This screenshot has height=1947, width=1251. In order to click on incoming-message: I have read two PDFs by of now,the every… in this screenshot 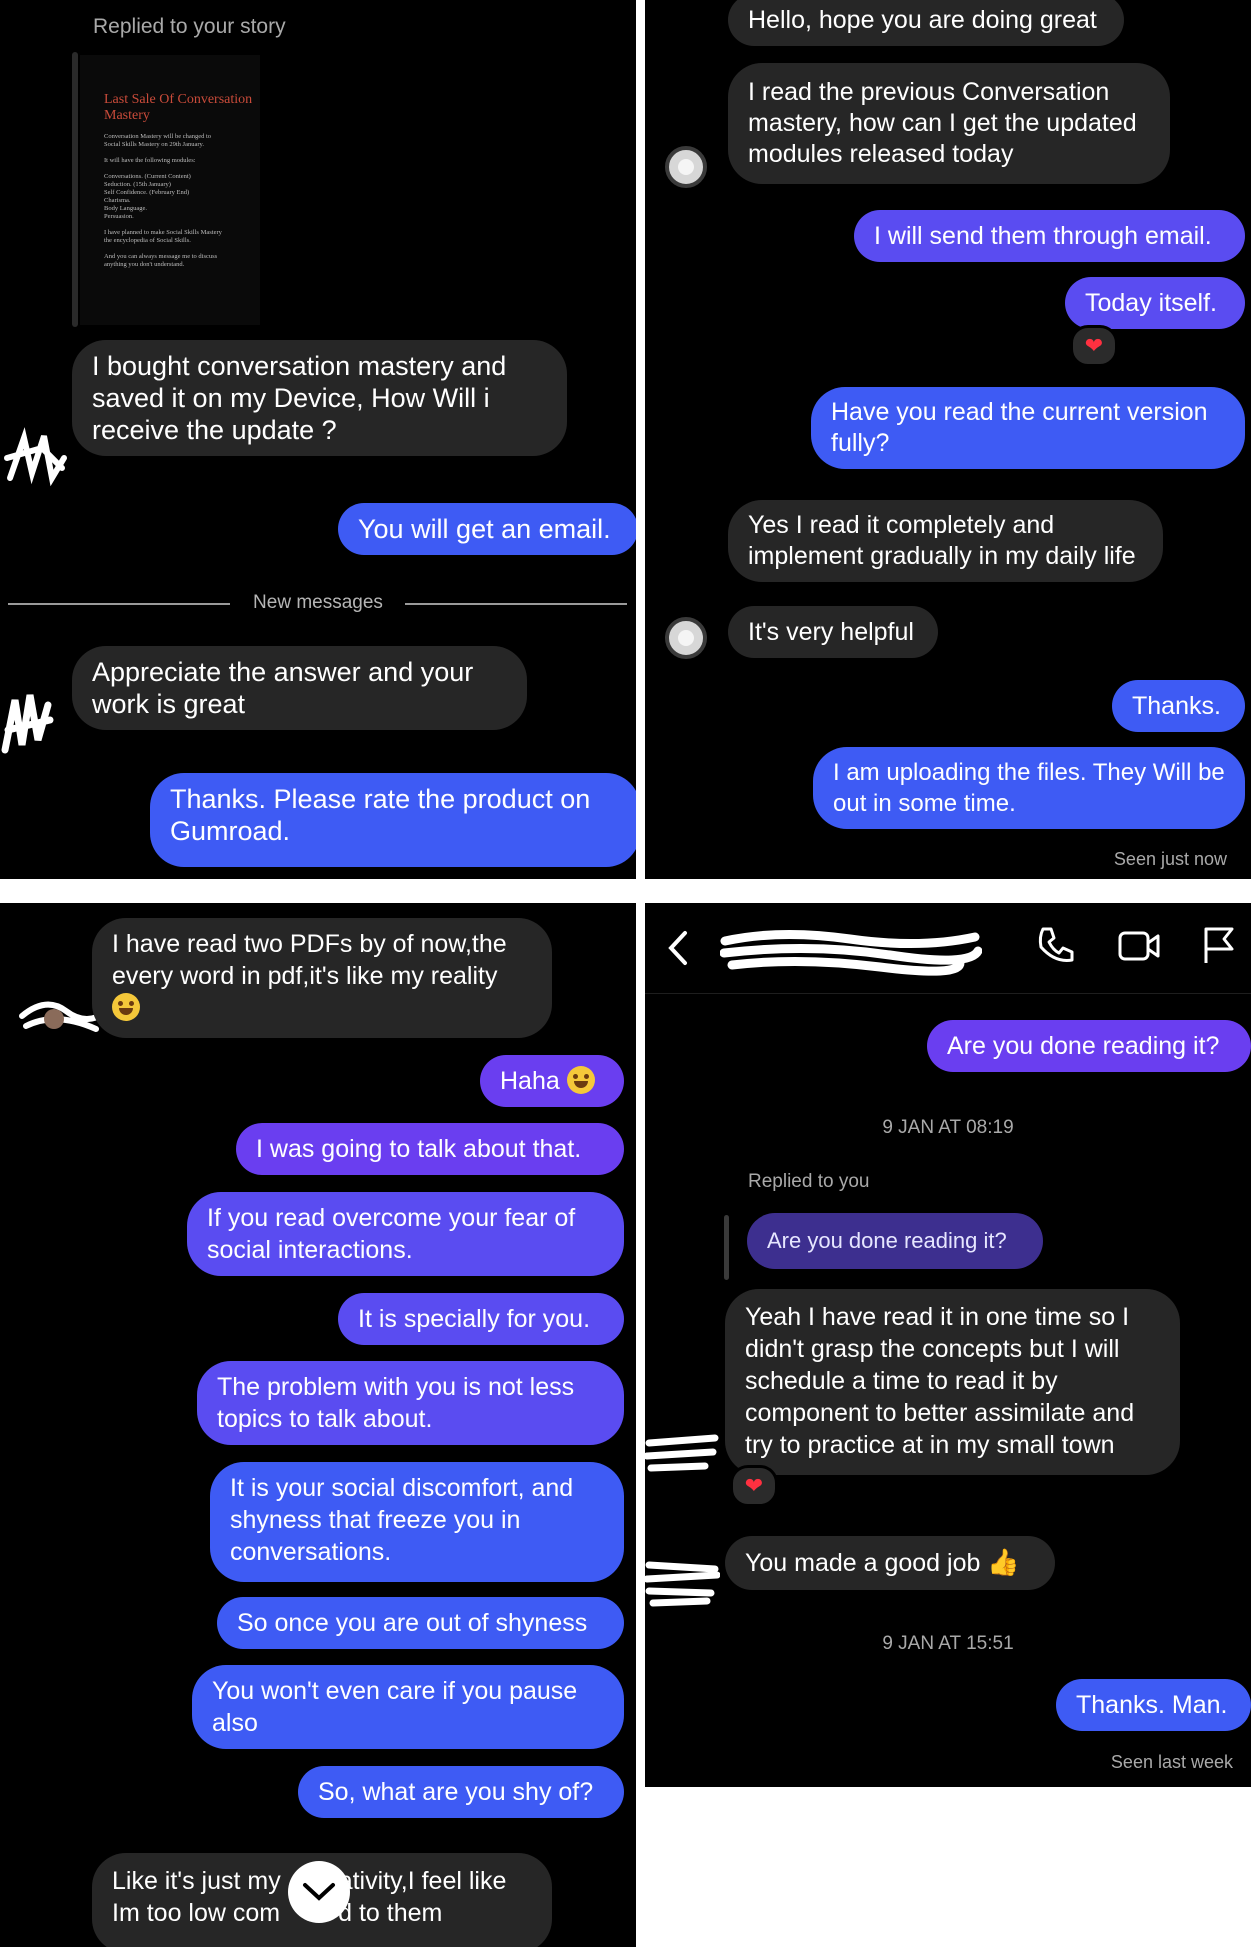, I will do `click(322, 978)`.